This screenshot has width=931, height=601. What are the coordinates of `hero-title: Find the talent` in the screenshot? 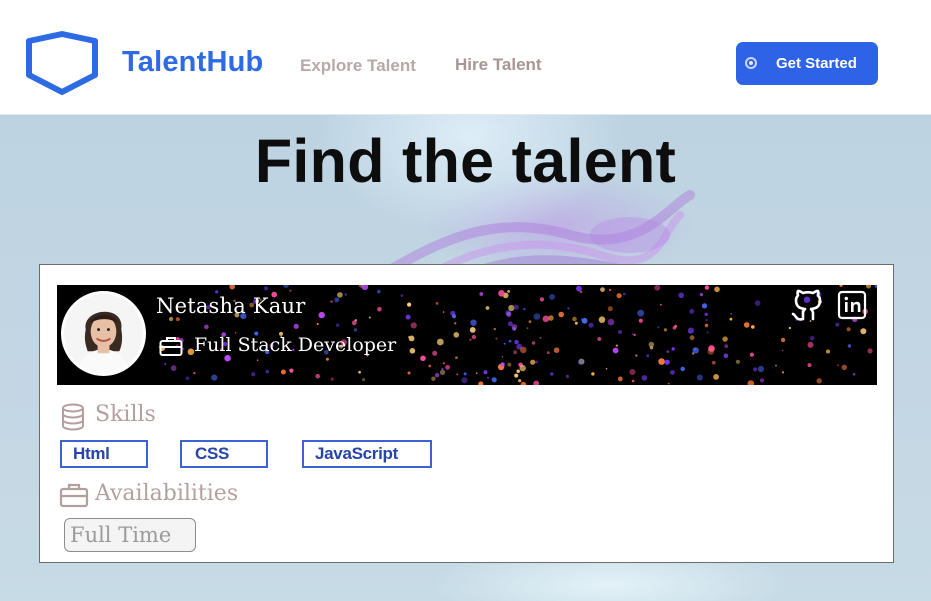 It's located at (465, 161).